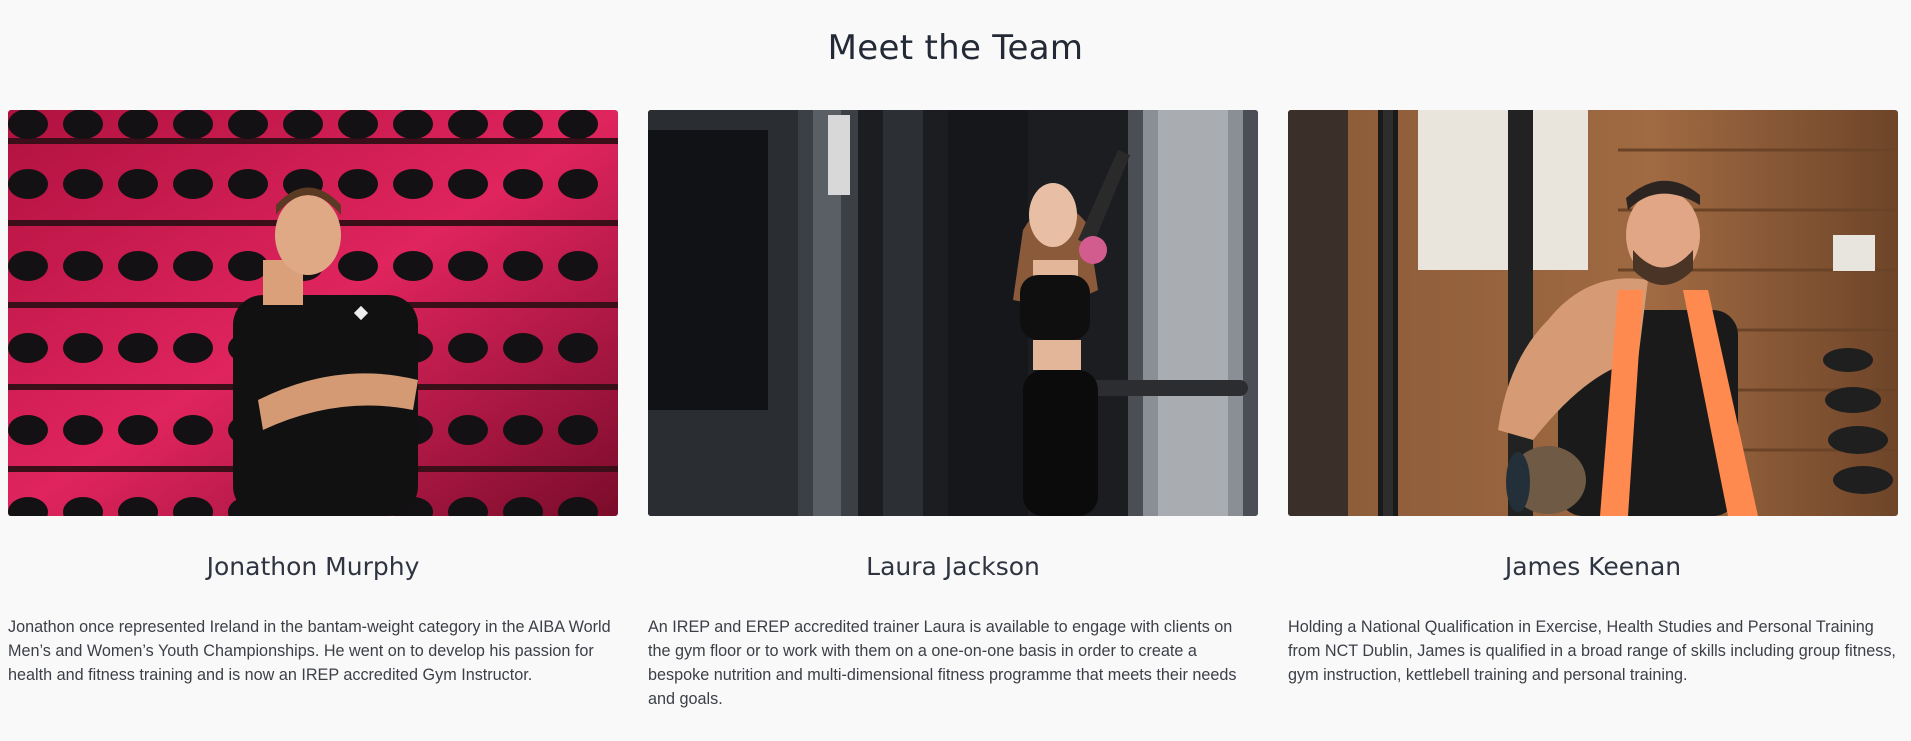  Describe the element at coordinates (1593, 566) in the screenshot. I see `team-member-name: James Keenan` at that location.